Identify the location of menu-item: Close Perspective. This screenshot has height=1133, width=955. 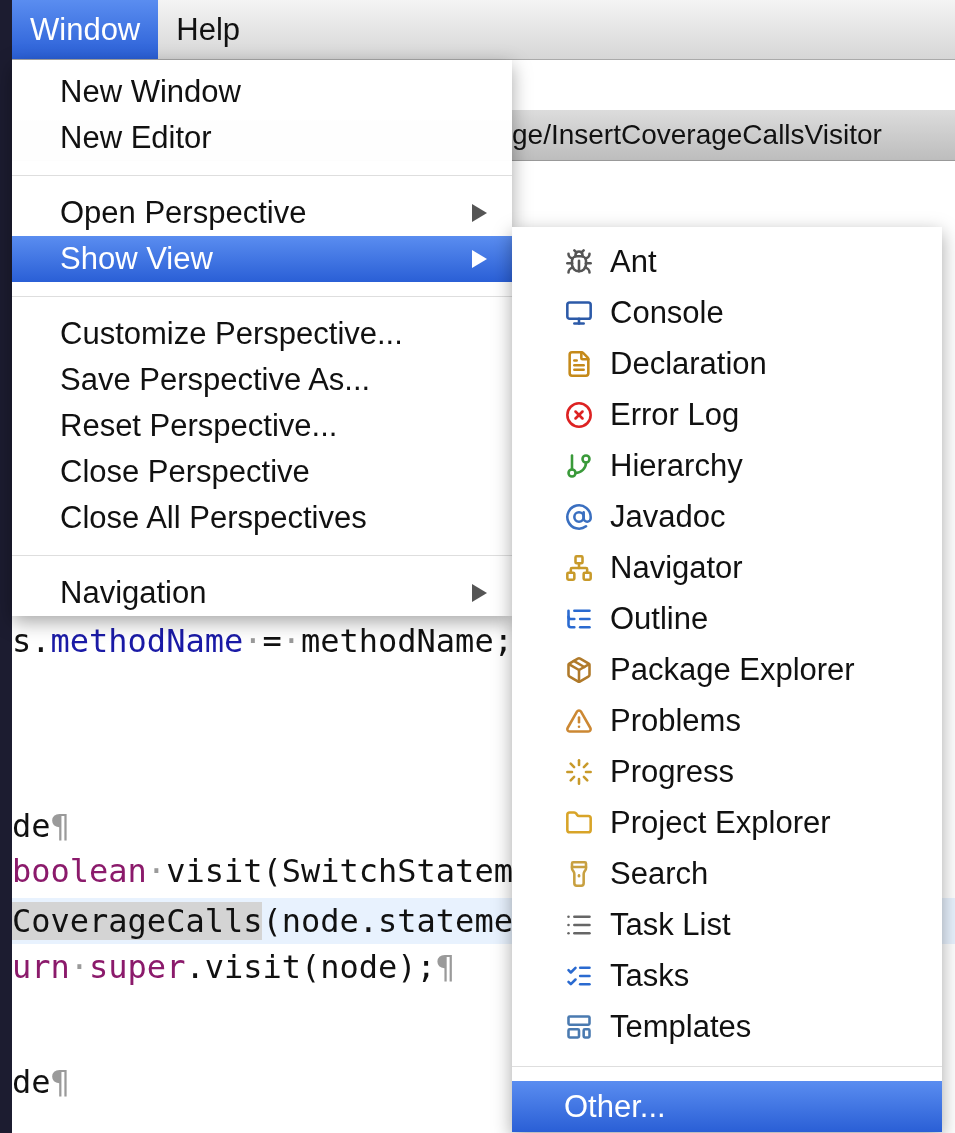
(262, 472).